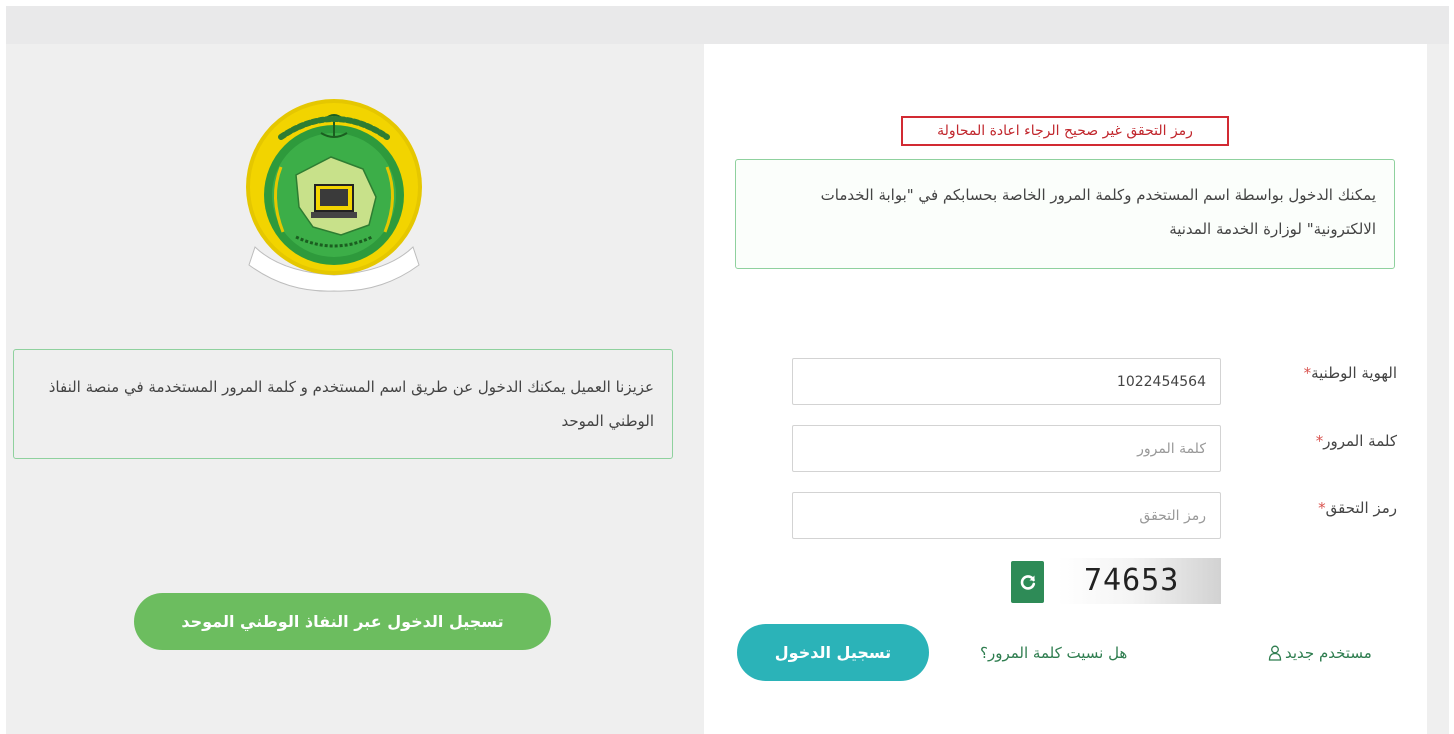 The image size is (1454, 734). I want to click on refresh-icon, so click(1027, 582).